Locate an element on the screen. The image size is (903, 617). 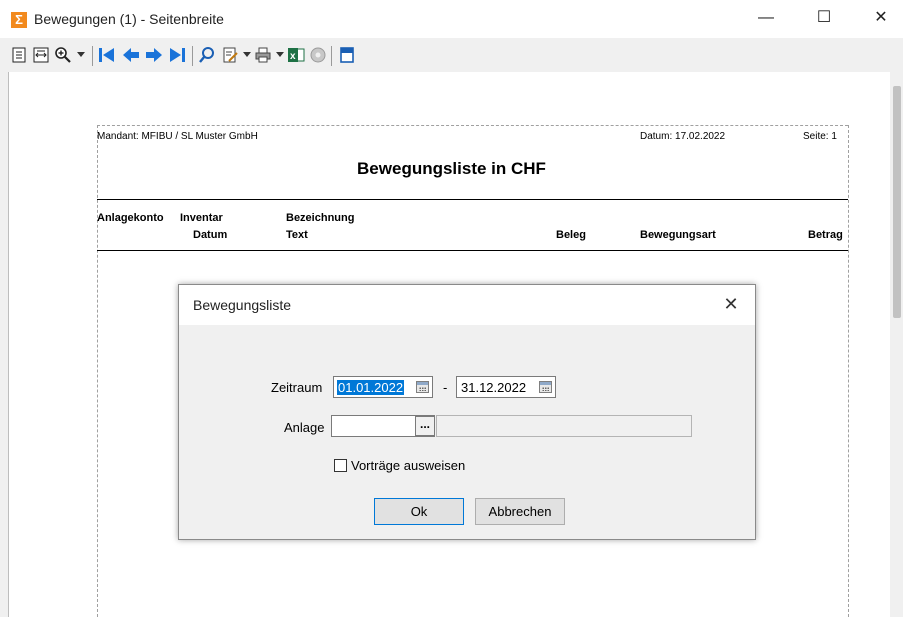
first-page-icon is located at coordinates (107, 55).